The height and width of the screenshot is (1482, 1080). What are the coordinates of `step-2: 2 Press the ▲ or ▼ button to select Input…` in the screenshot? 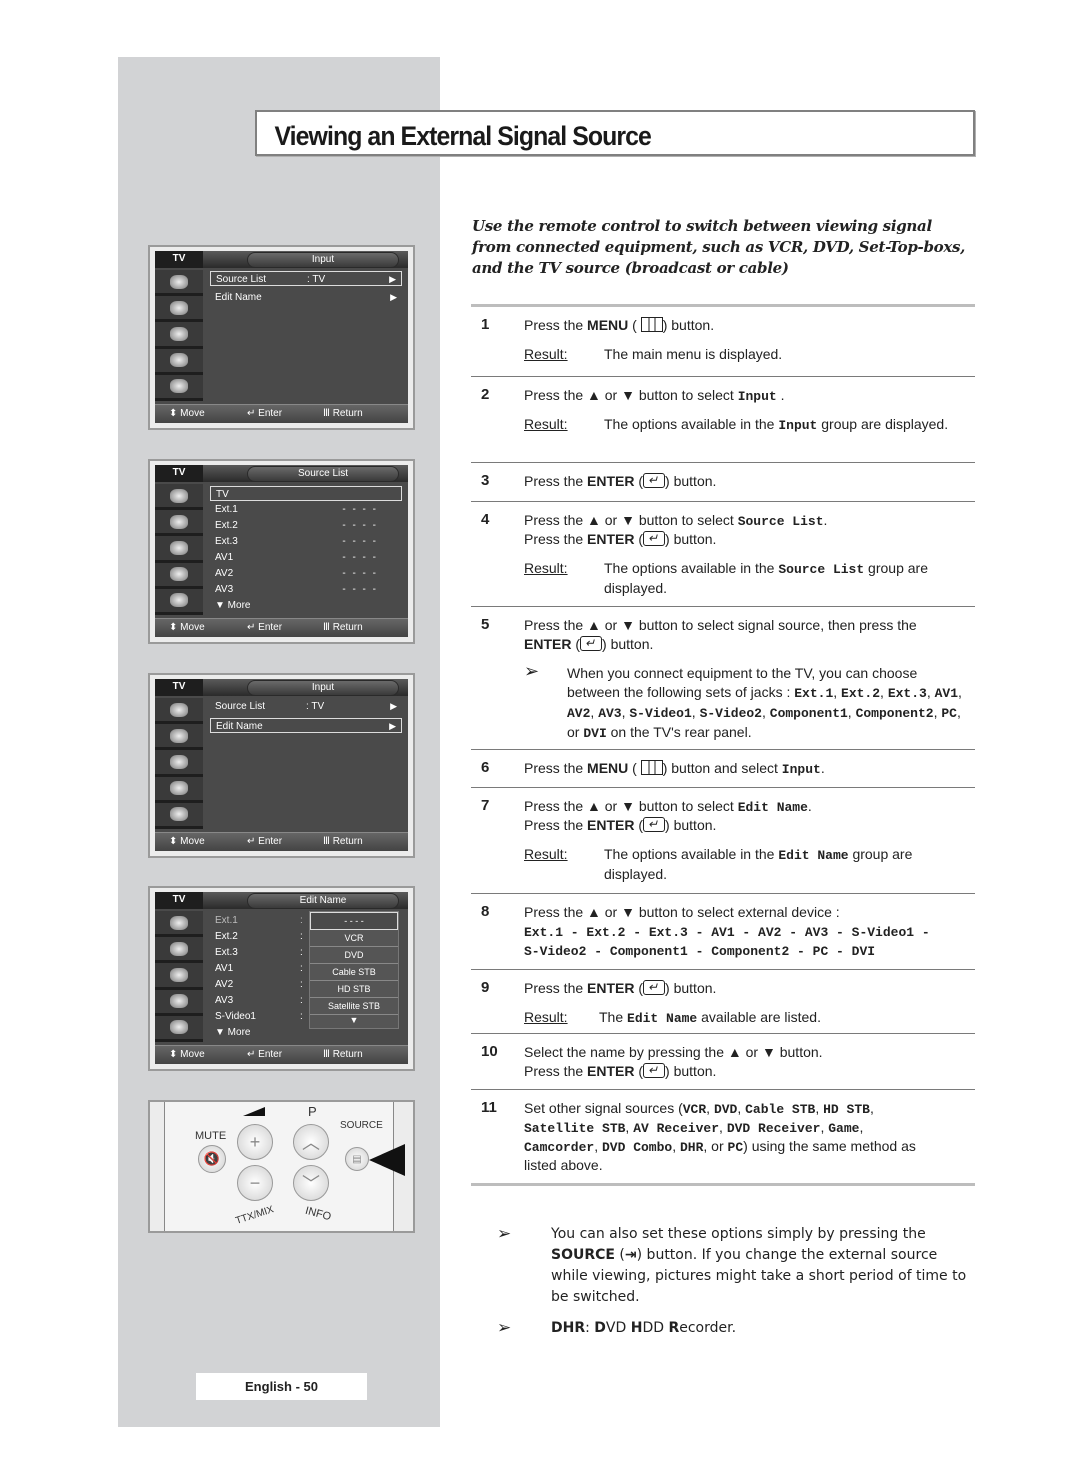 It's located at (723, 419).